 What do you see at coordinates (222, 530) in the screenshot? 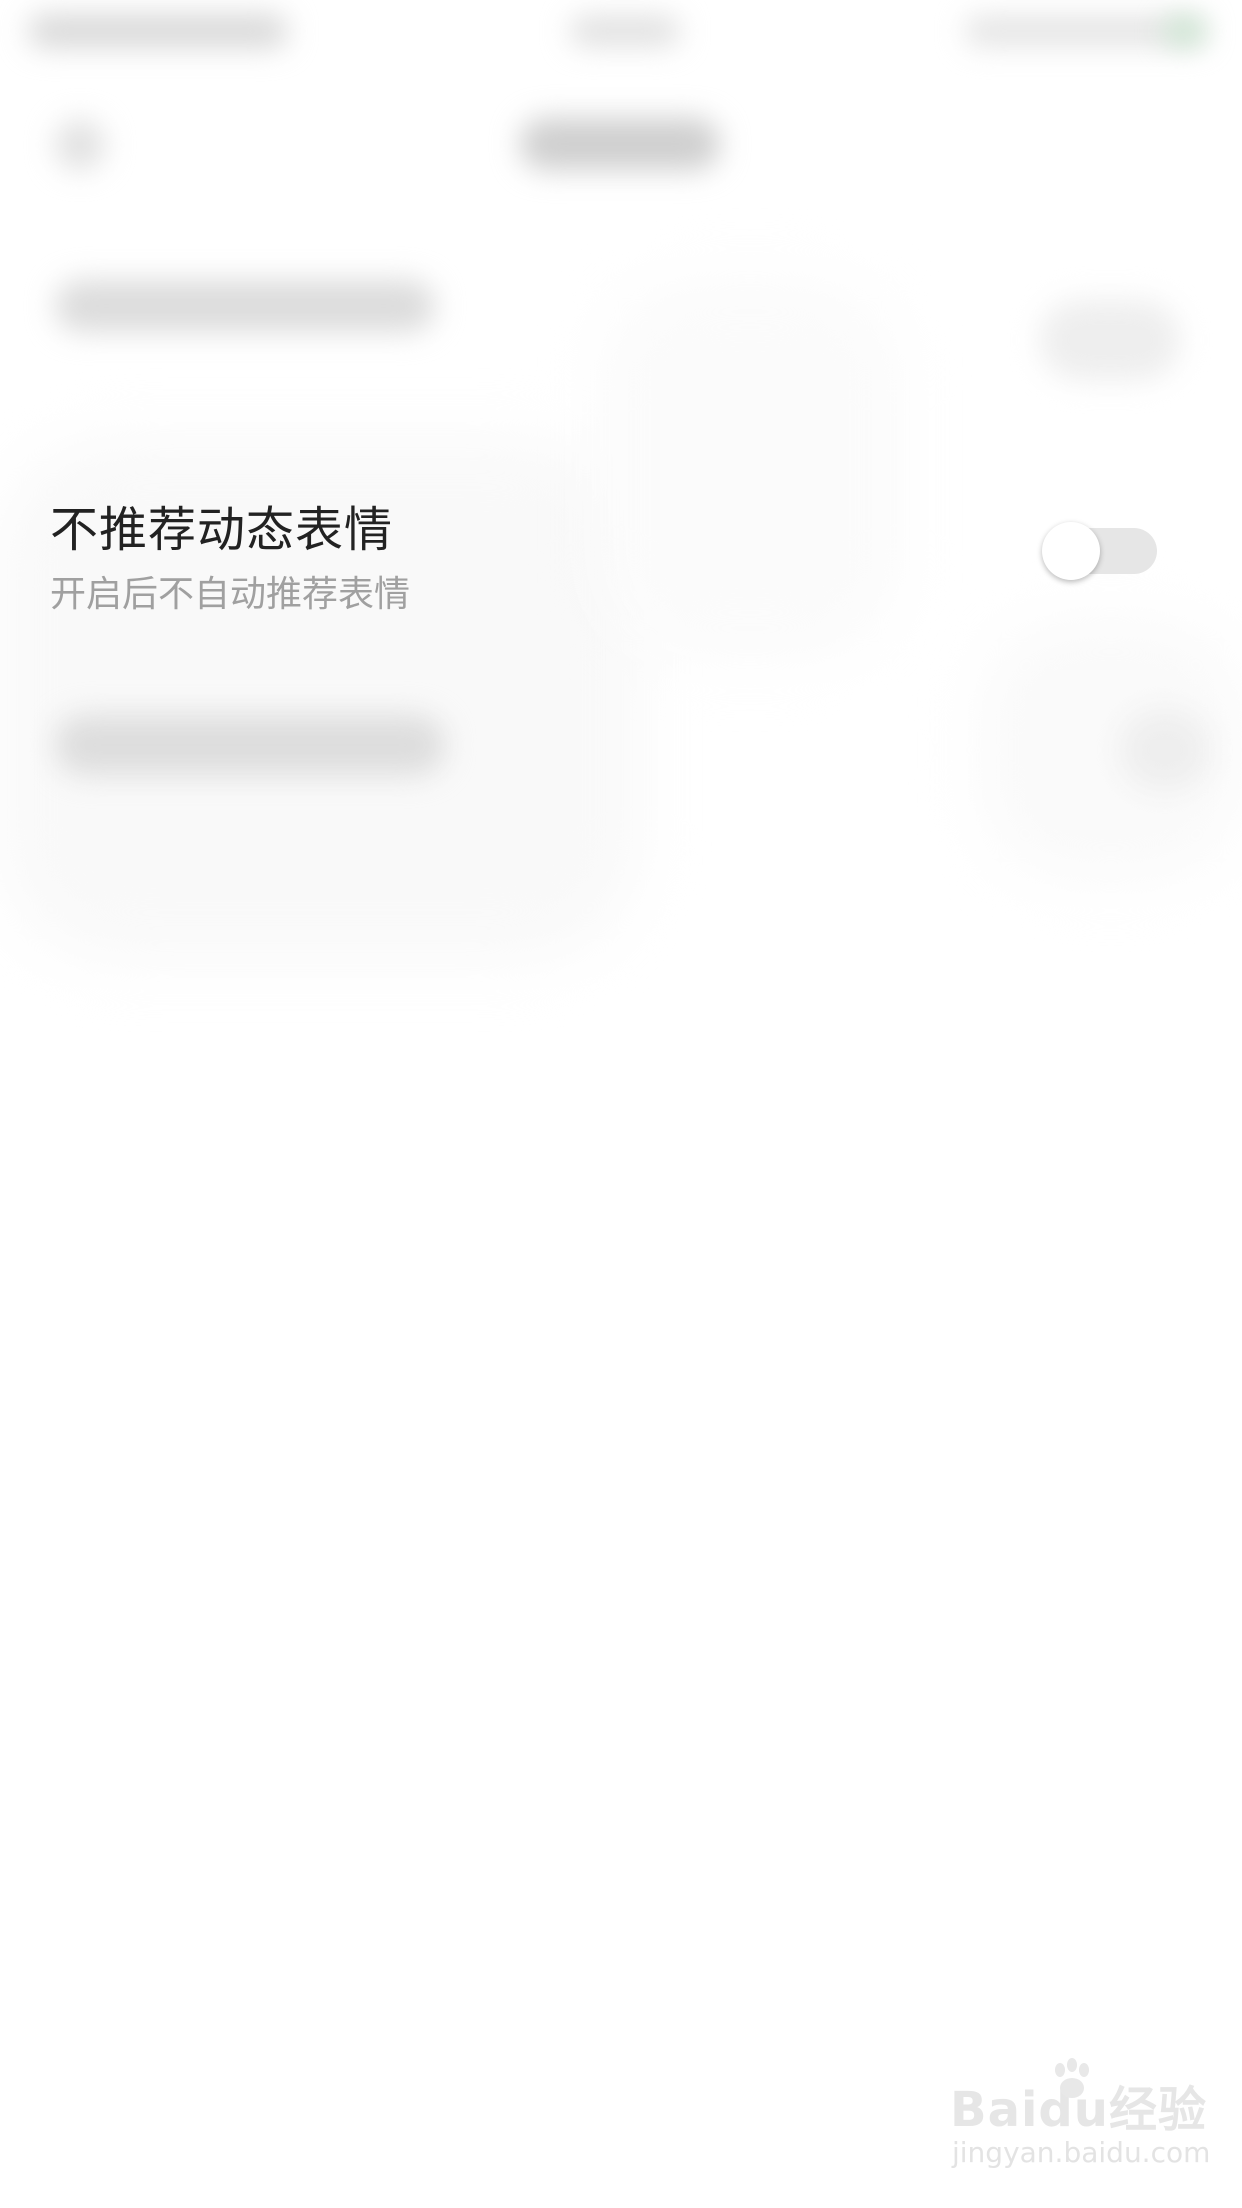
I see `setting-title: 不推荐动态表情` at bounding box center [222, 530].